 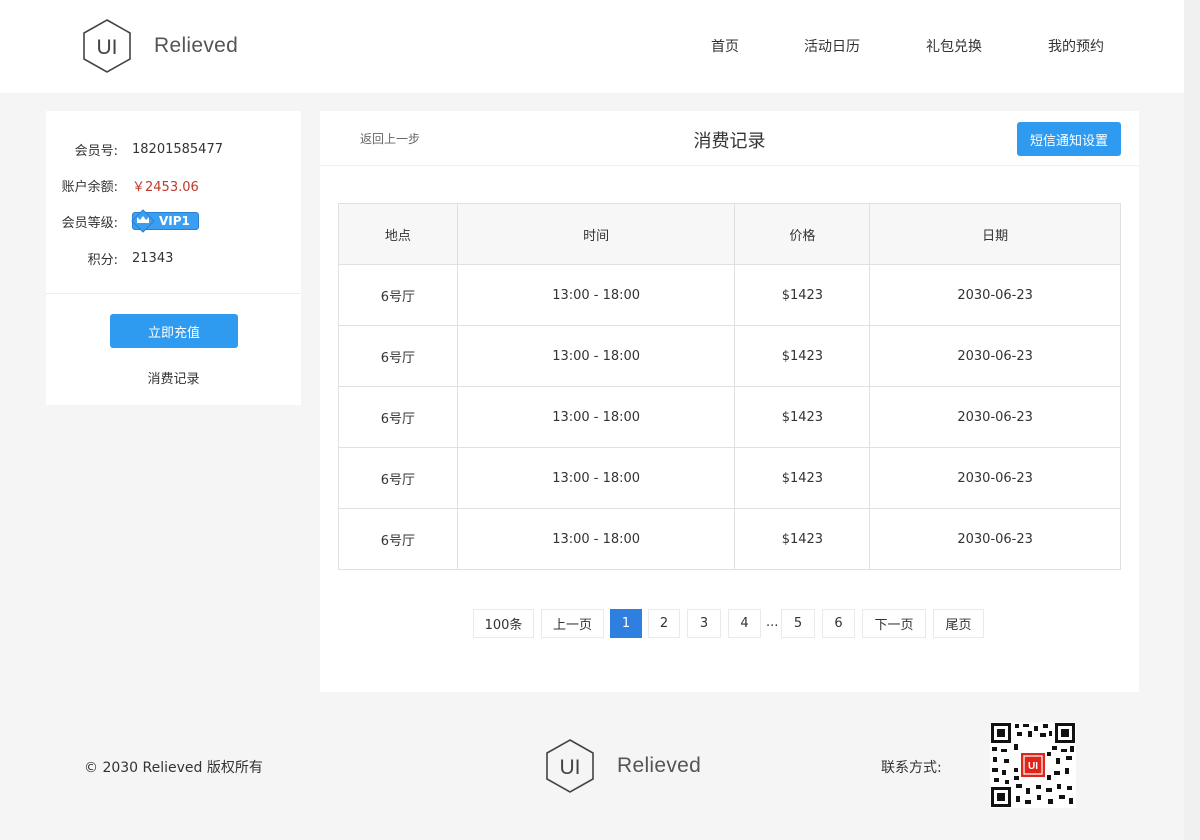 I want to click on table-header-row: 地点 时间 价格 日期, so click(x=729, y=234).